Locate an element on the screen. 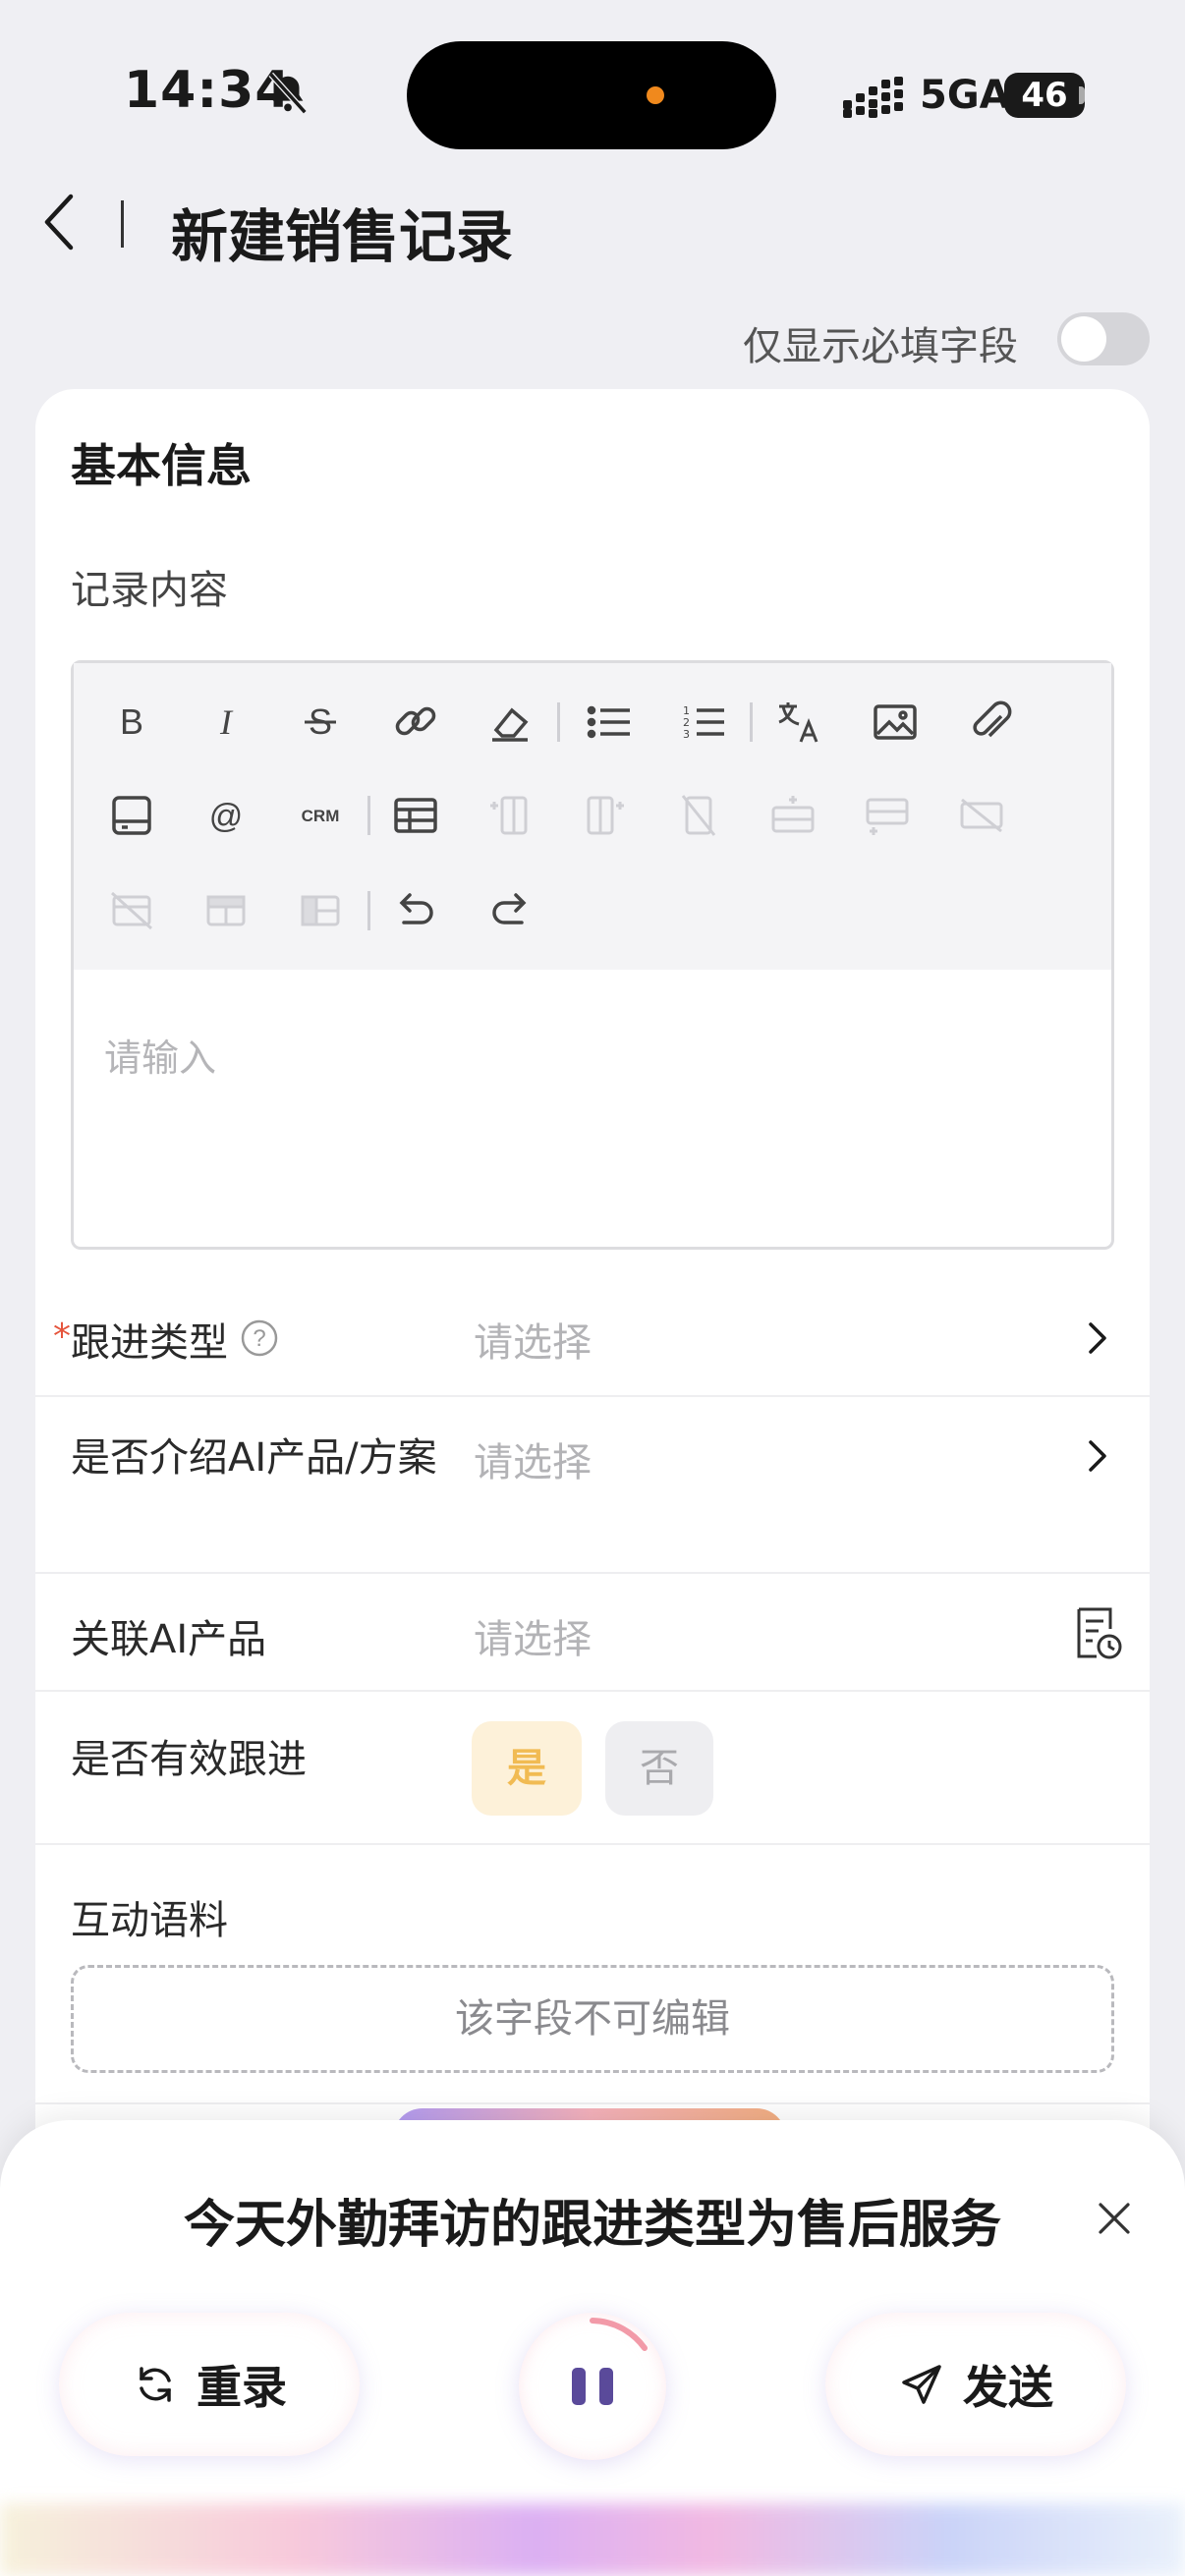  header-divider is located at coordinates (123, 224).